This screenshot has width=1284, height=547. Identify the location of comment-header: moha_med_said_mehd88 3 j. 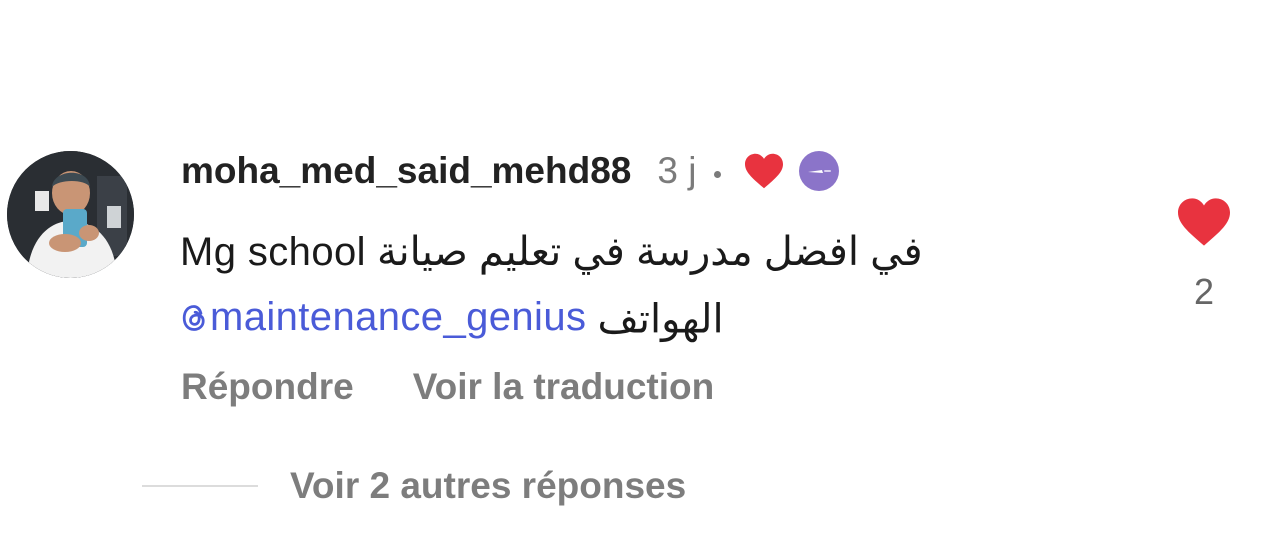
(510, 171).